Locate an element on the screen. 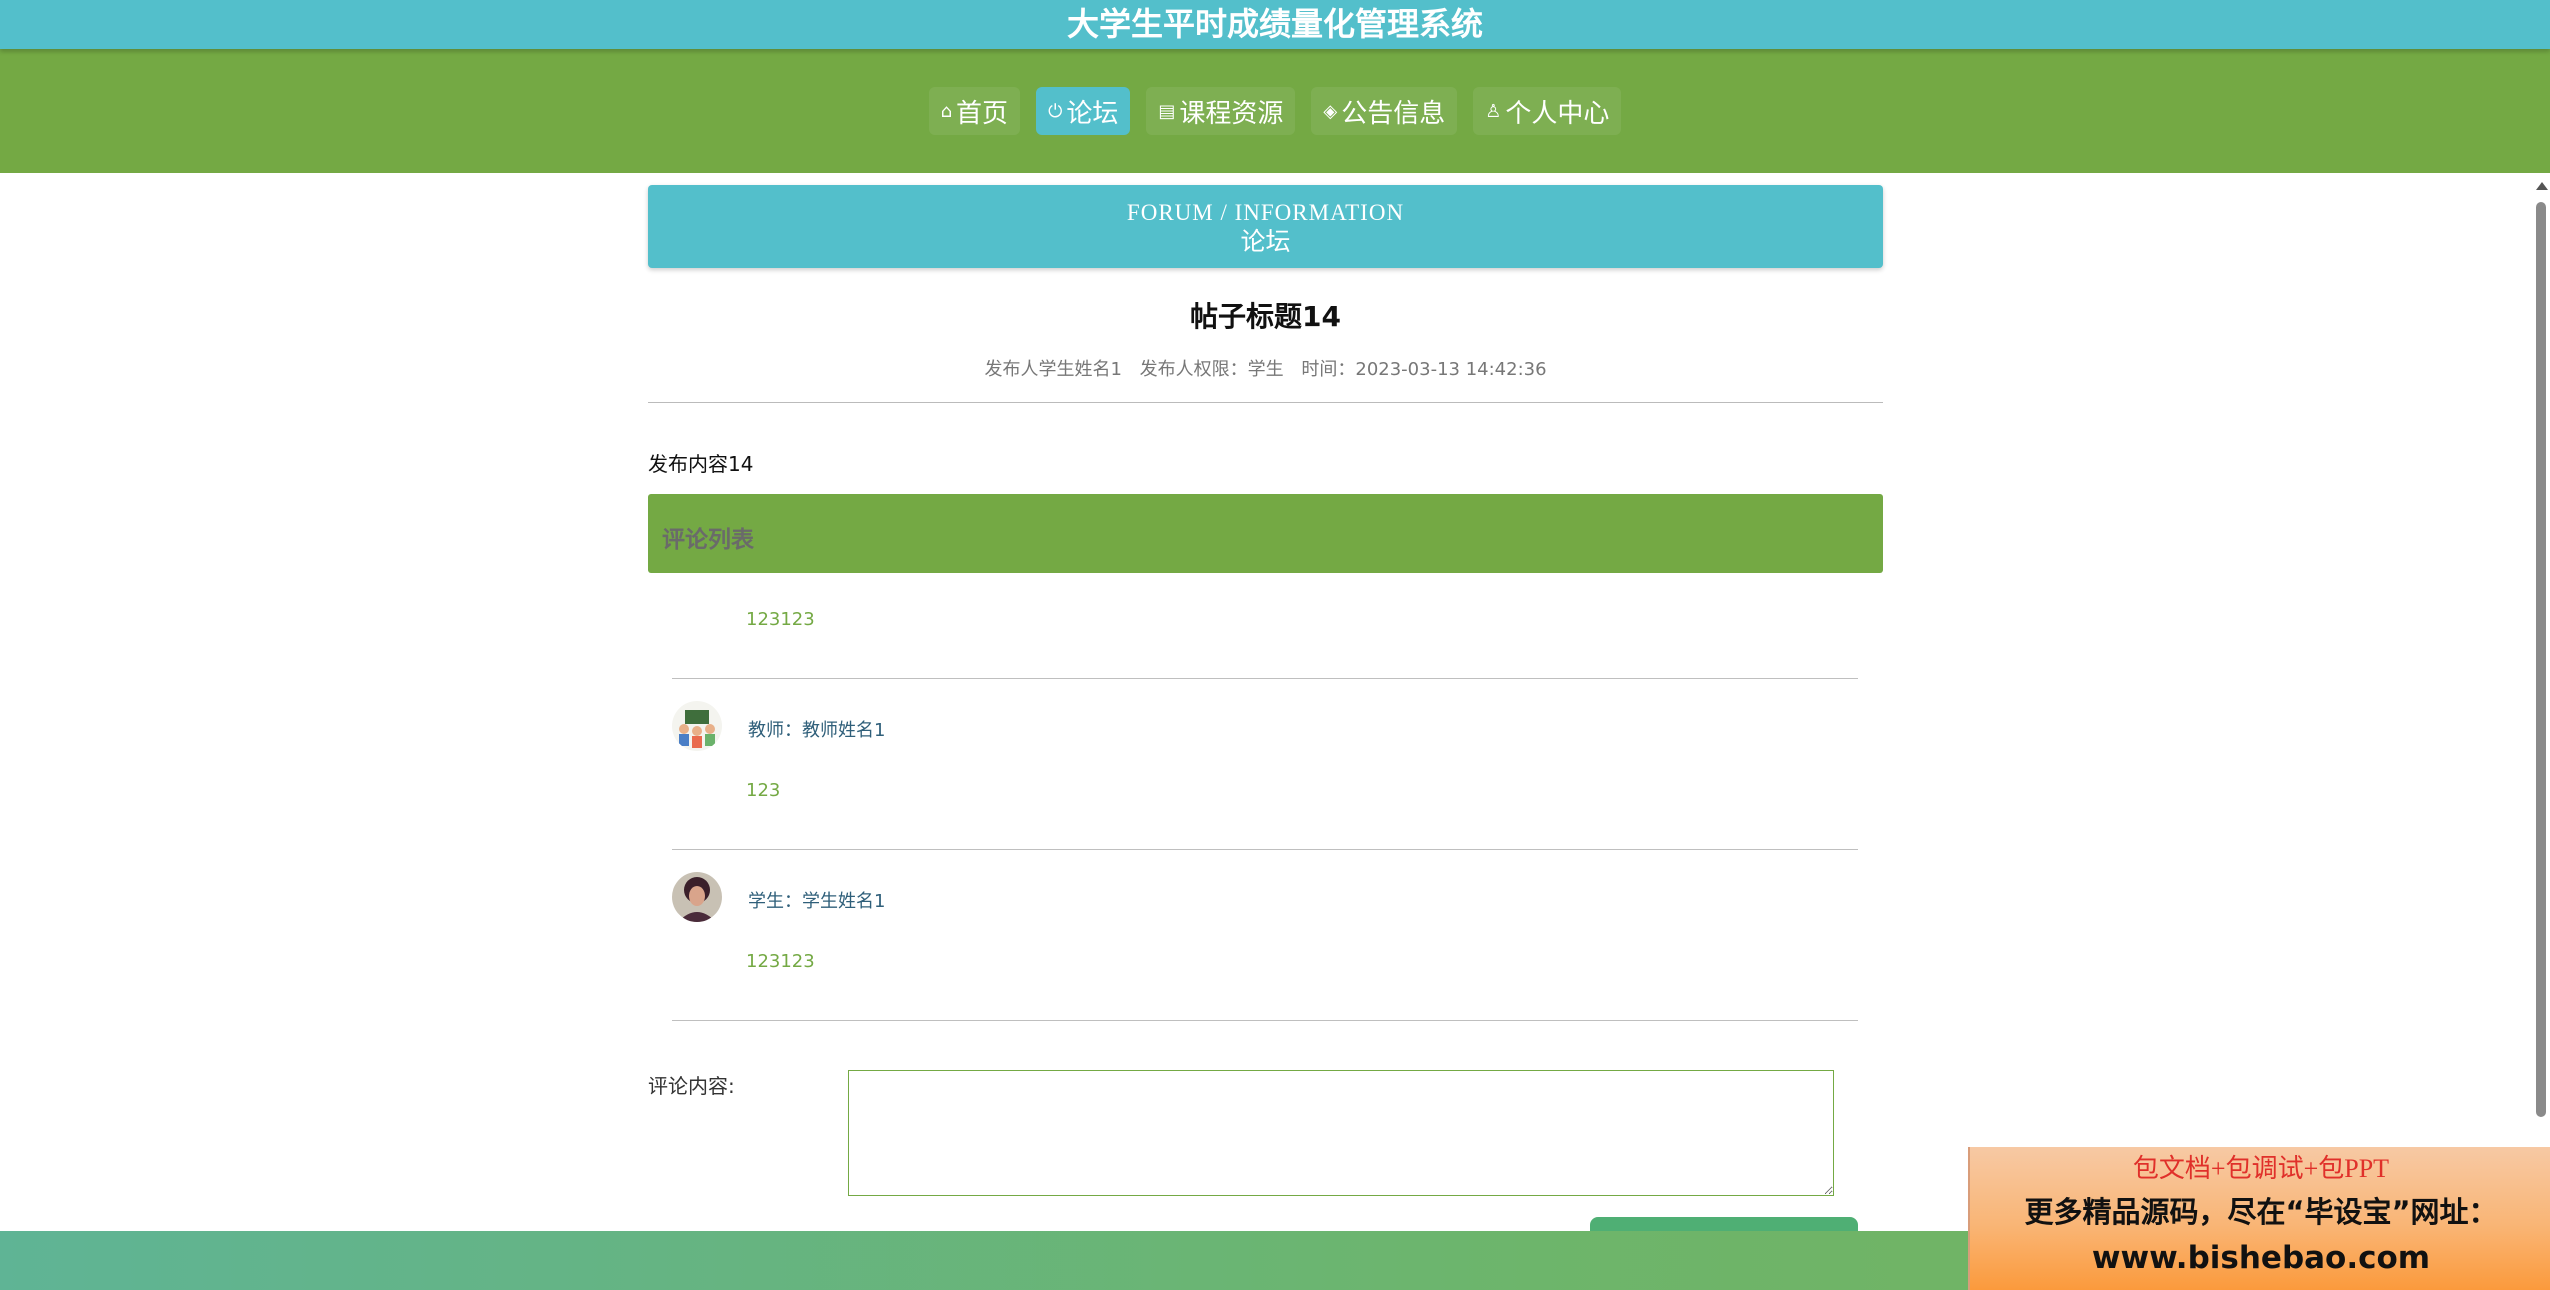 This screenshot has width=2550, height=1290. nav-announcements-label: 公告信息 is located at coordinates (1393, 113).